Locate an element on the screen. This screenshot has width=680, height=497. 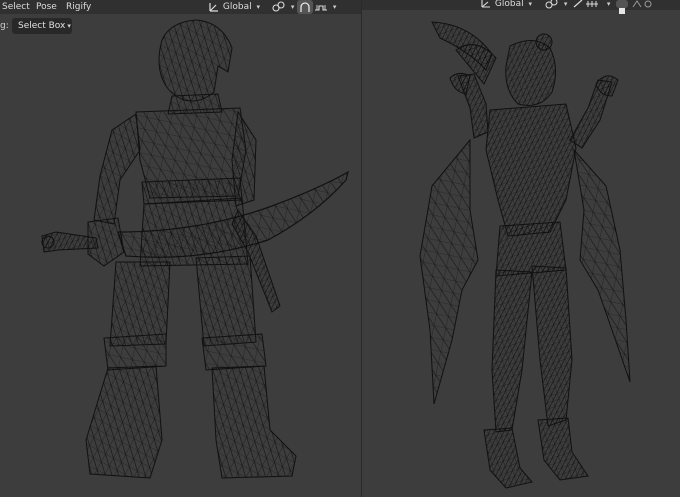
right-pivot-dropdown: ▾ is located at coordinates (556, 4).